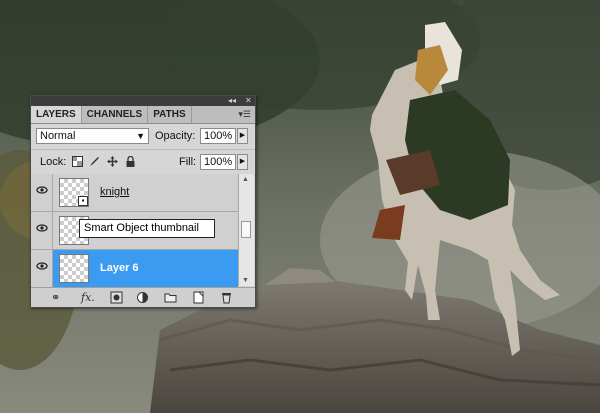 This screenshot has width=600, height=413. What do you see at coordinates (134, 193) in the screenshot?
I see `layer-row-knight: ▪ knight` at bounding box center [134, 193].